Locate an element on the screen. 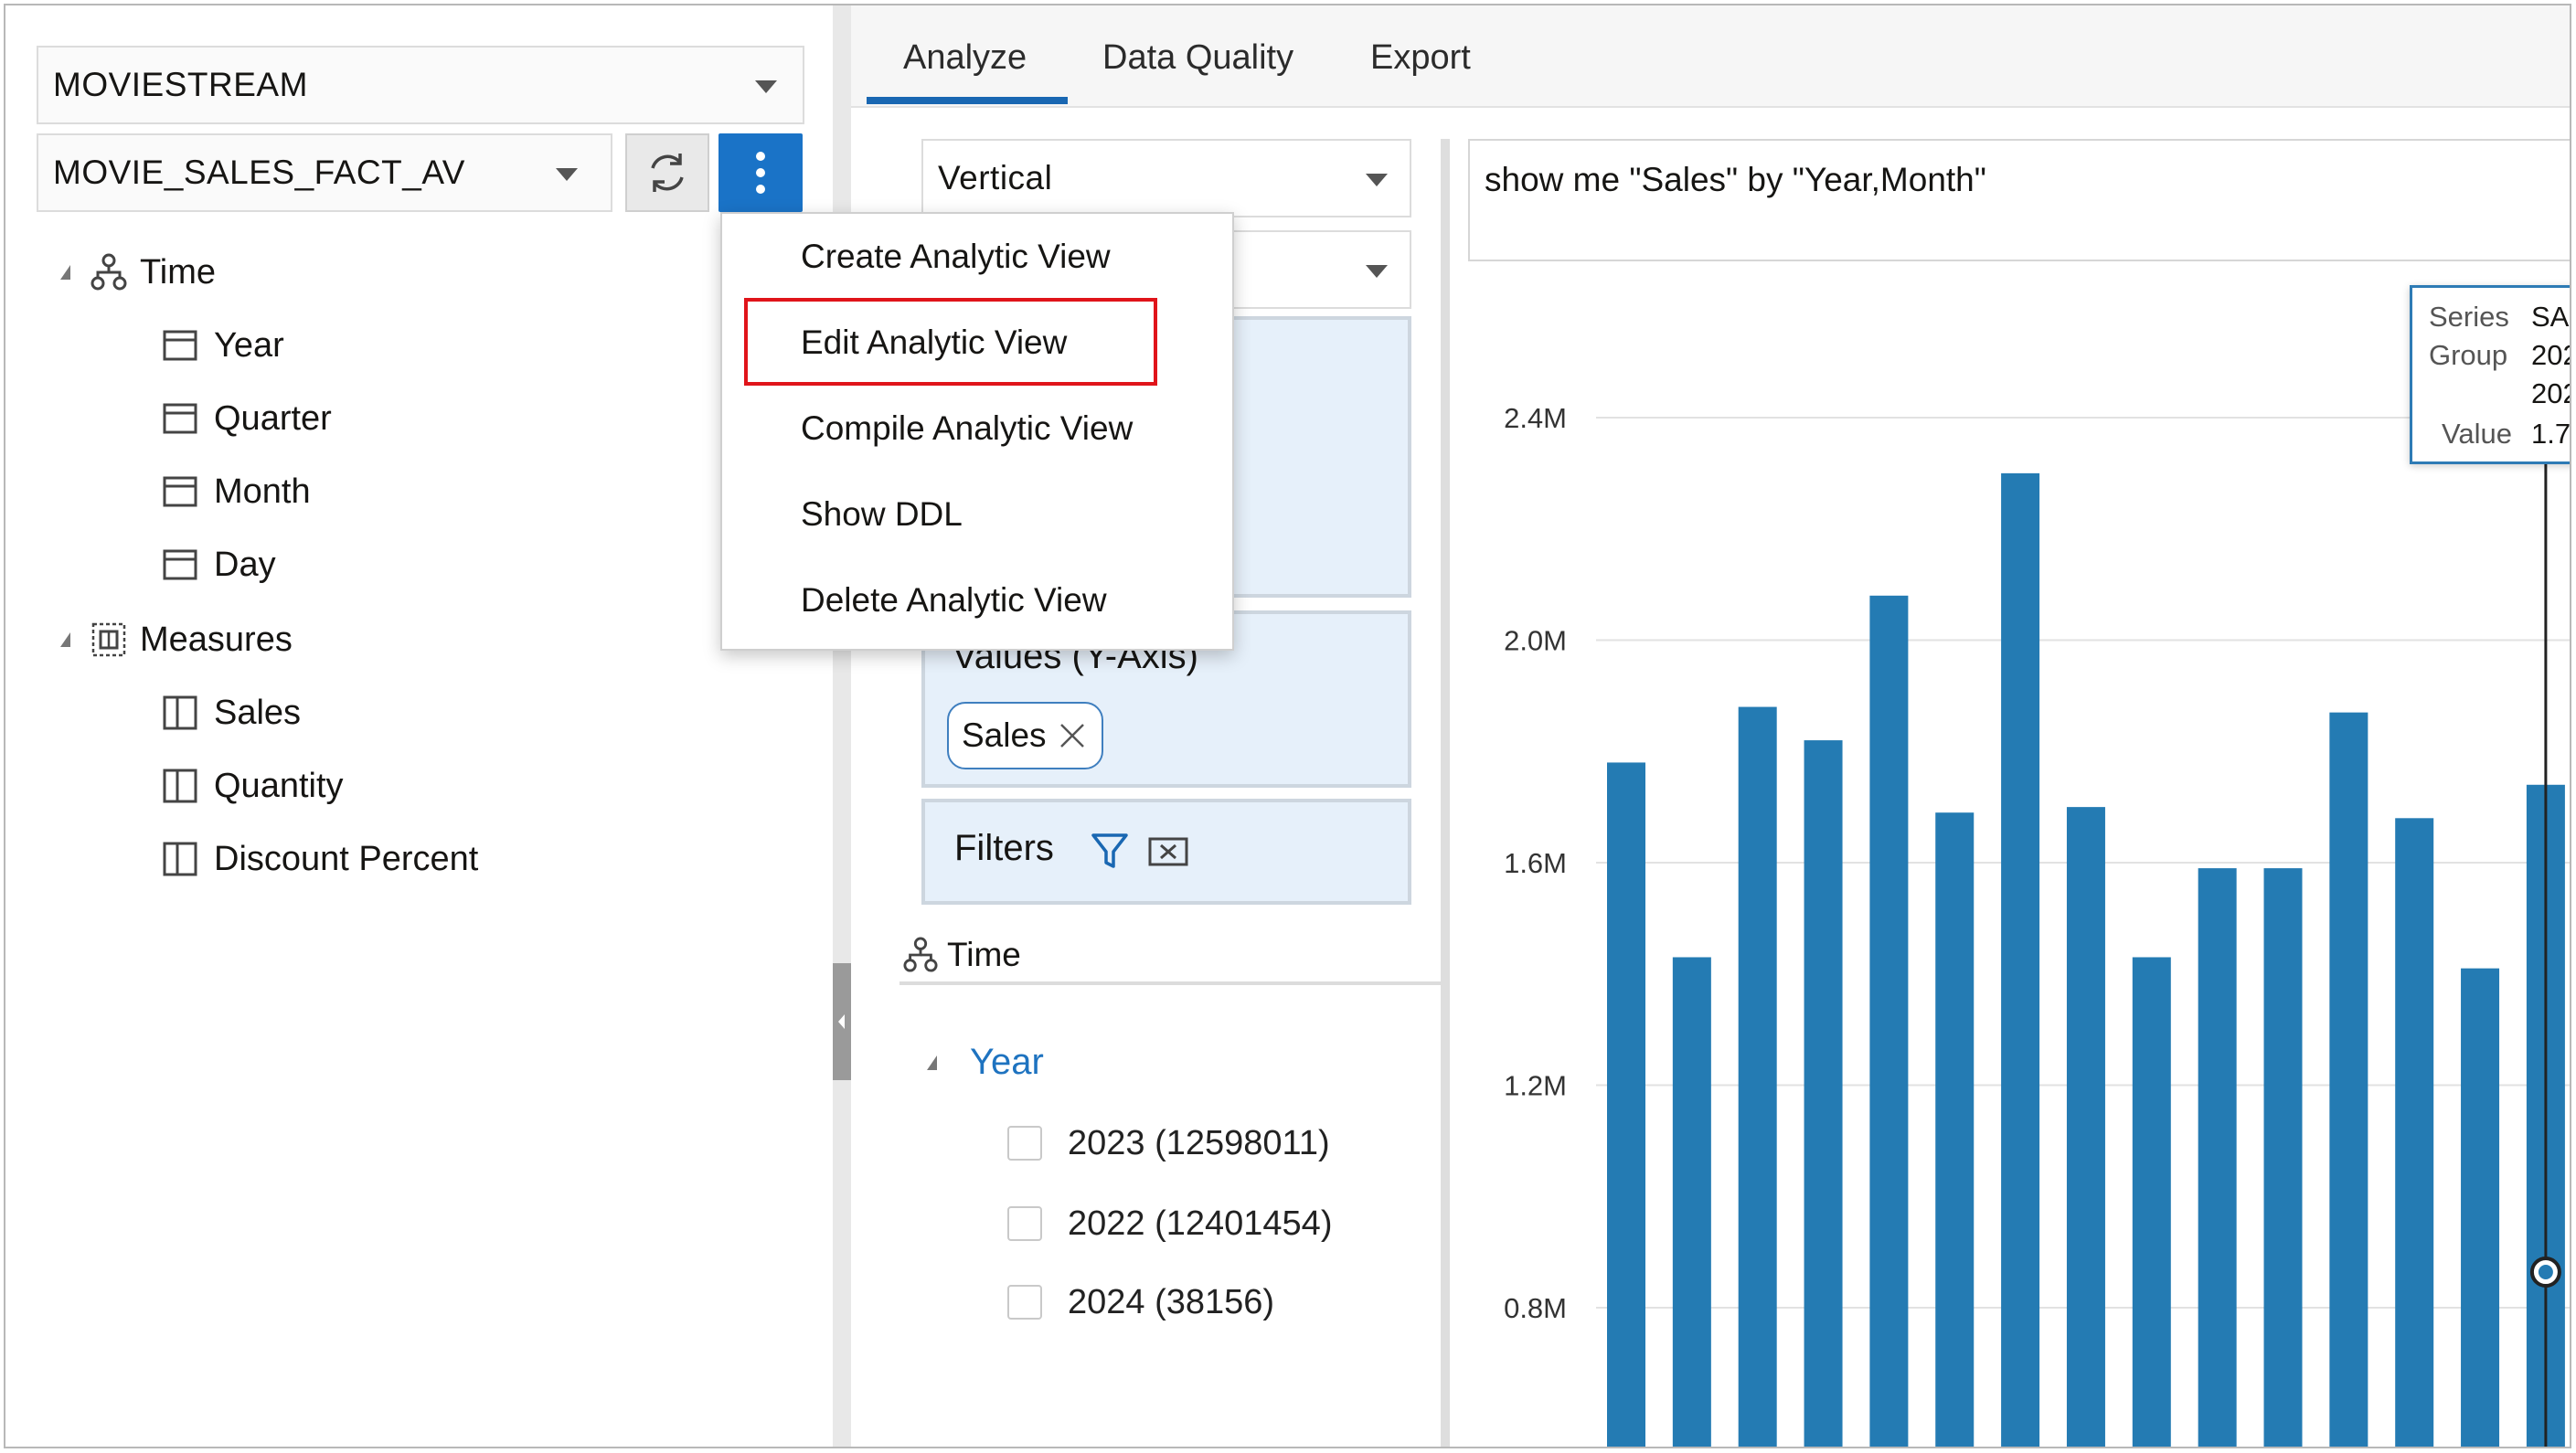  tree-level-year-filter: Year is located at coordinates (985, 1063).